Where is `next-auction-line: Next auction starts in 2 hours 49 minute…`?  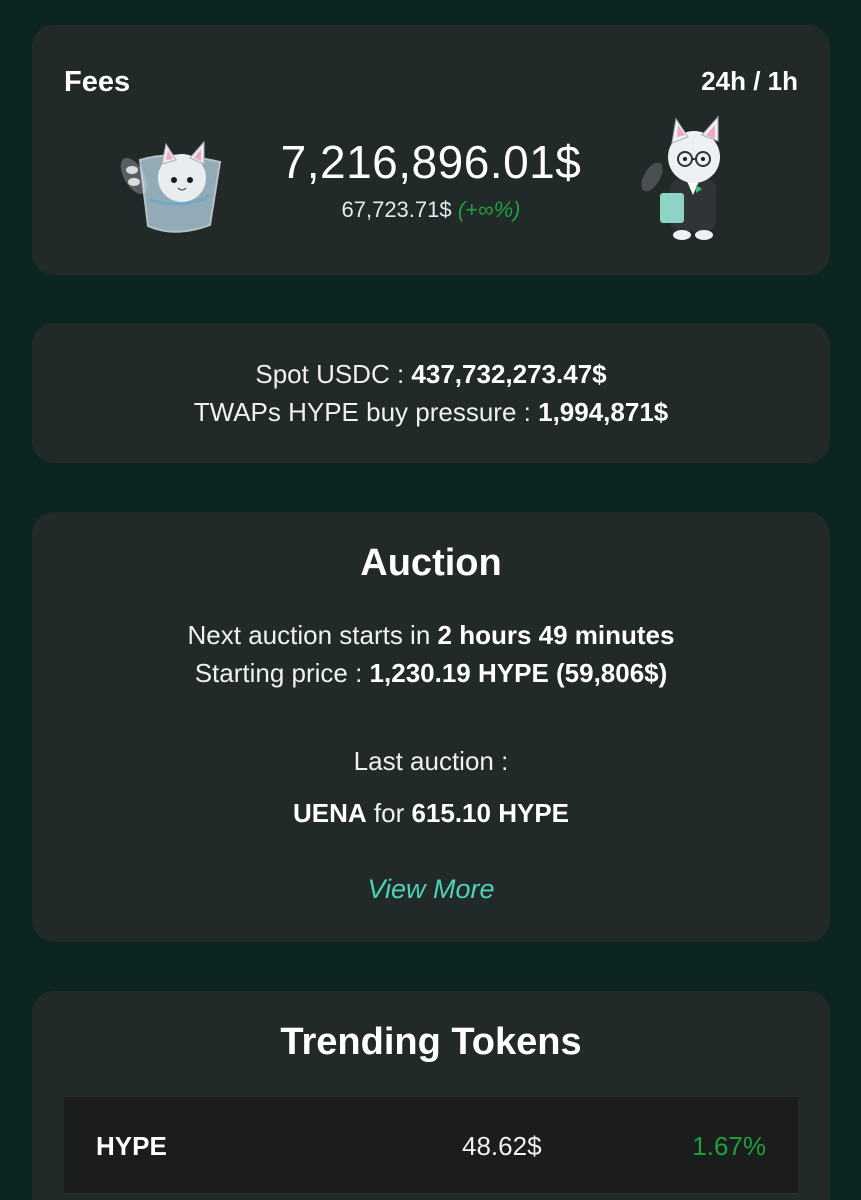
next-auction-line: Next auction starts in 2 hours 49 minute… is located at coordinates (431, 635).